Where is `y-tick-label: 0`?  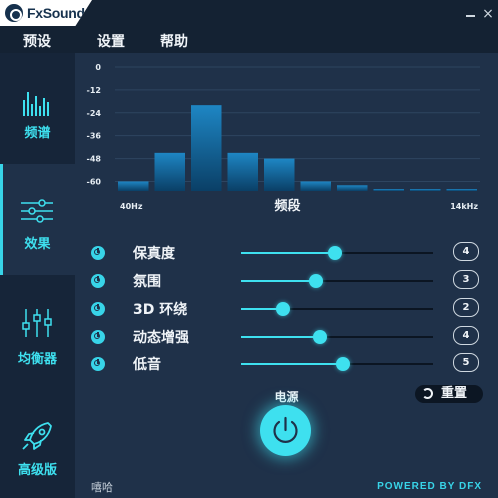
y-tick-label: 0 is located at coordinates (98, 67).